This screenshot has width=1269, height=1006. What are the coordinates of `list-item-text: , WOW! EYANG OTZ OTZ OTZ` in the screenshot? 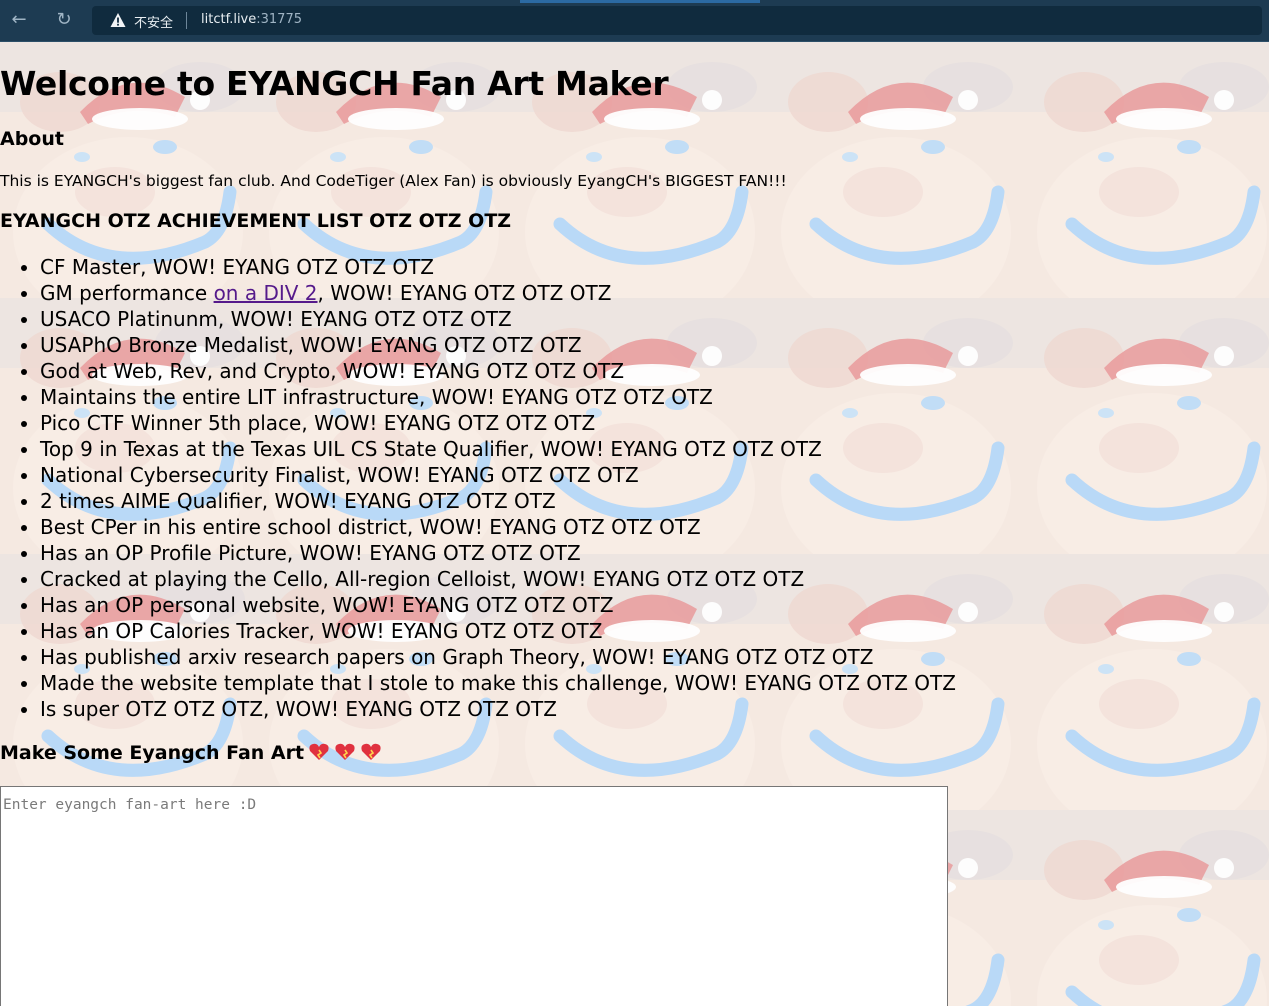 It's located at (464, 293).